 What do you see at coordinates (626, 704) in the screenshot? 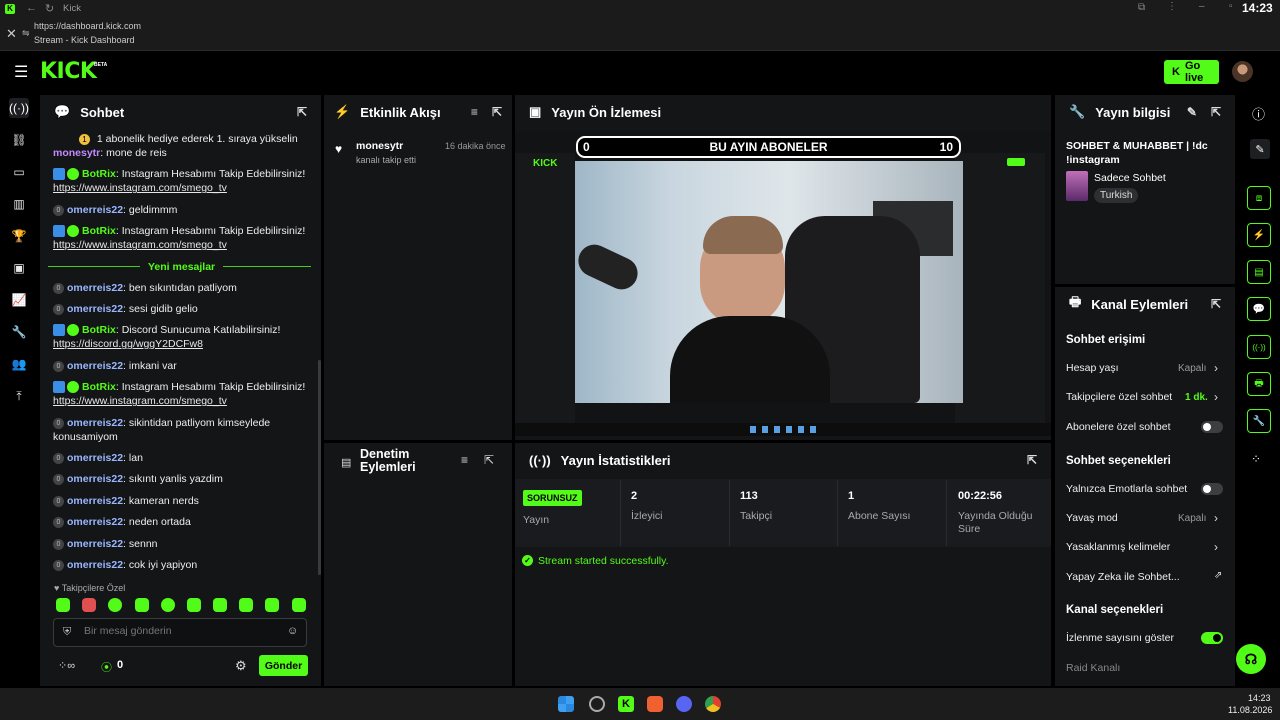
I see `kick-app-icon: K` at bounding box center [626, 704].